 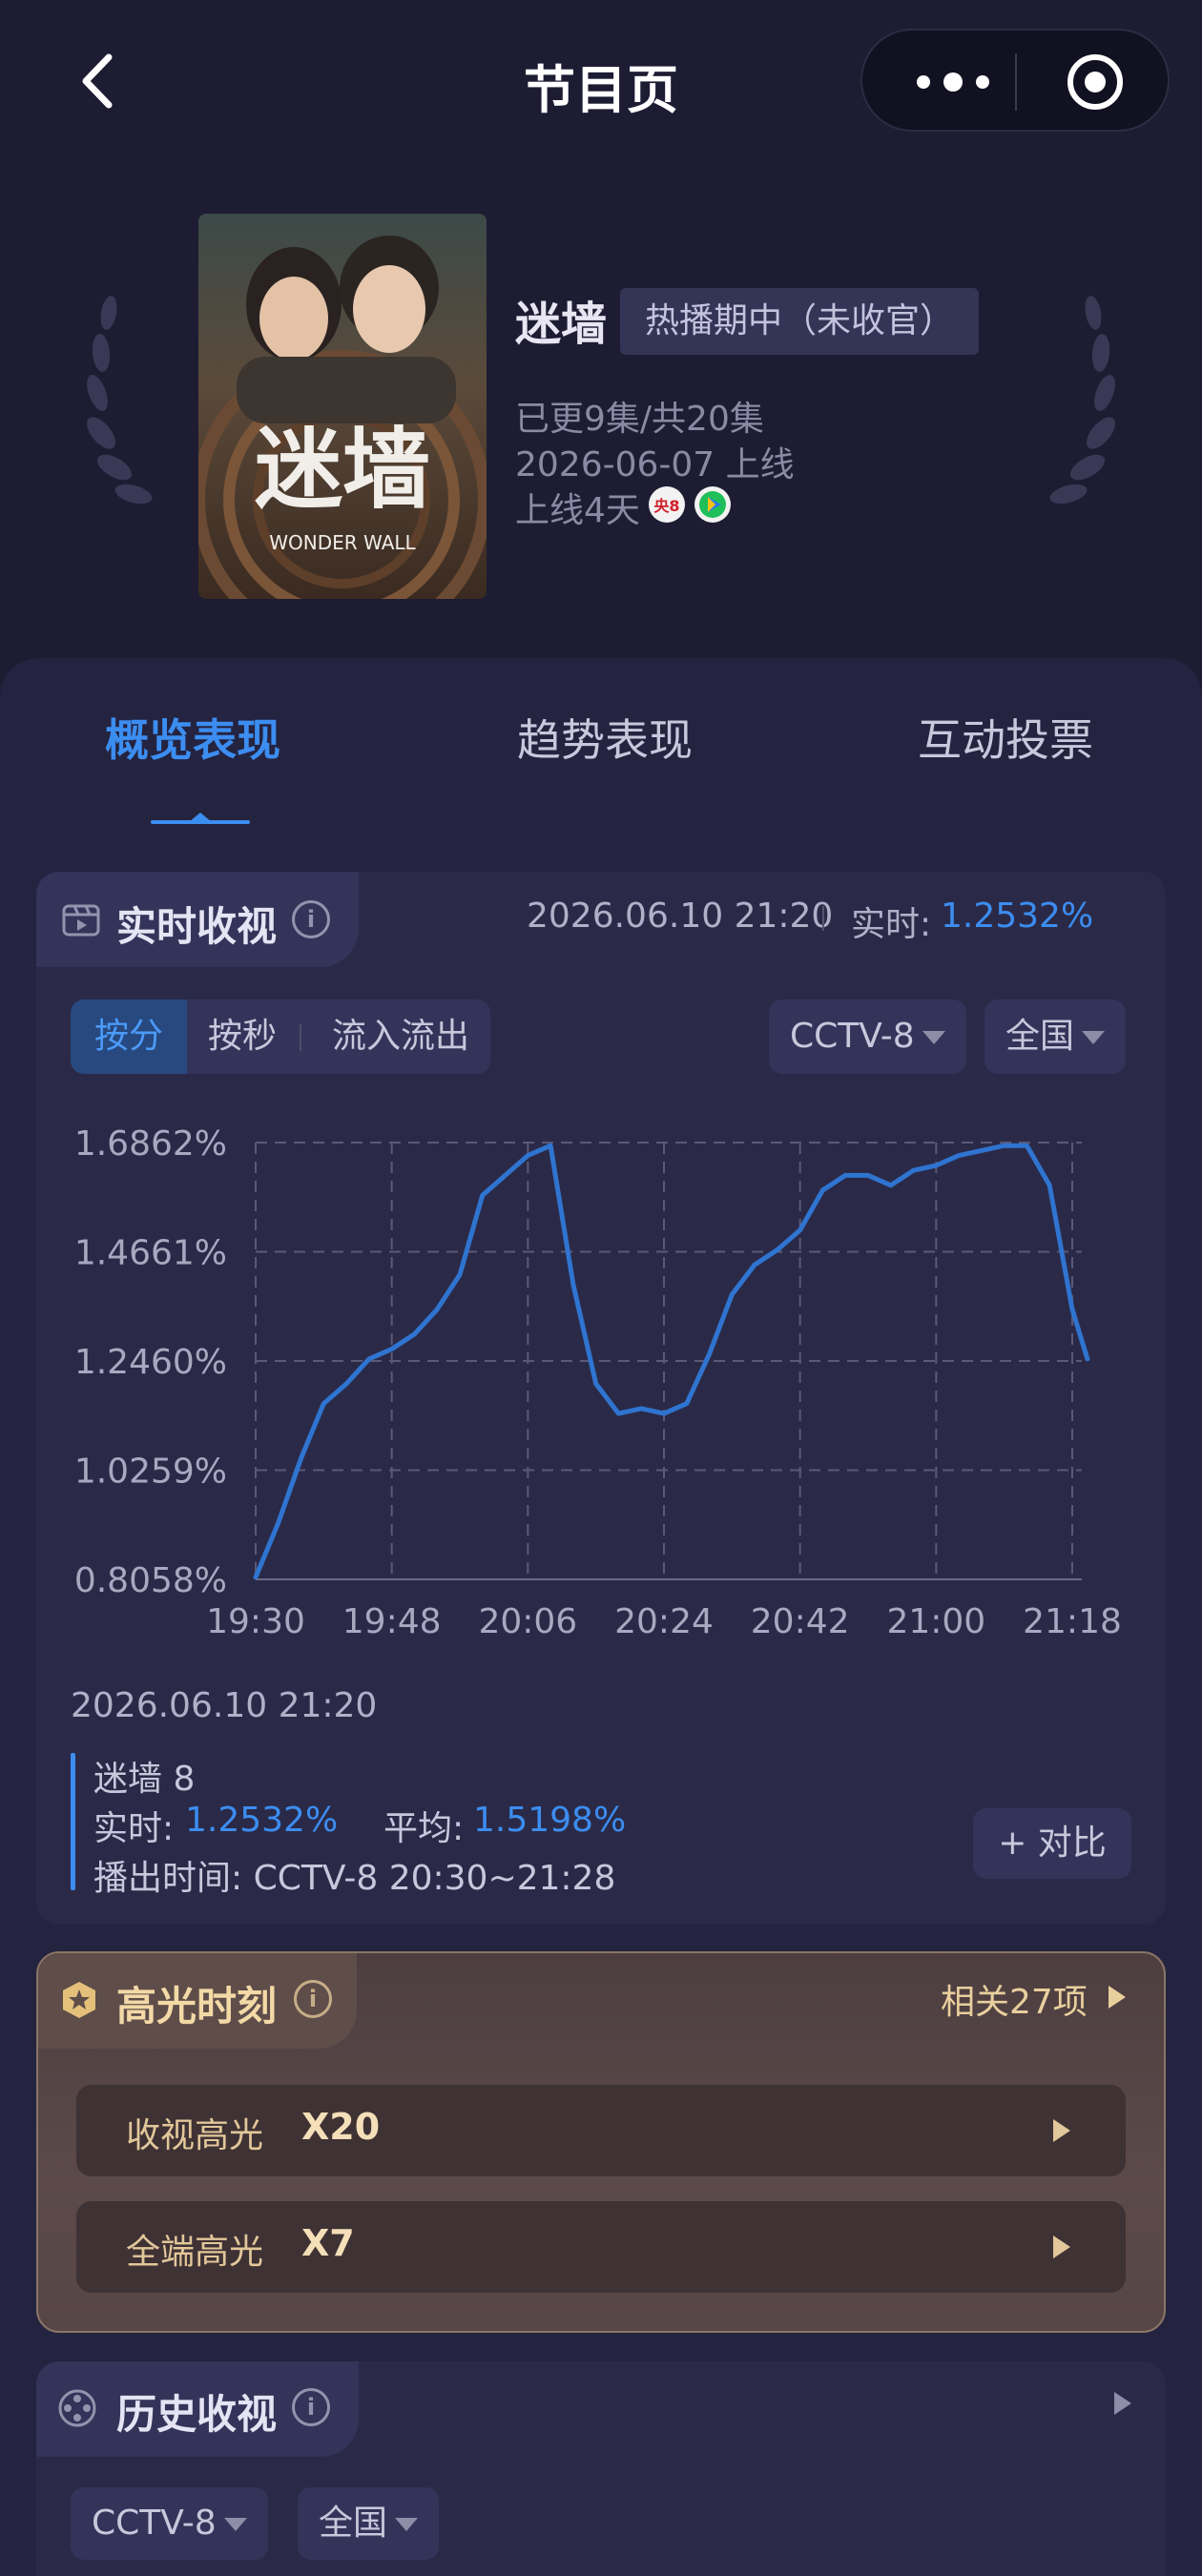 What do you see at coordinates (342, 470) in the screenshot?
I see `poster-title: 迷墙` at bounding box center [342, 470].